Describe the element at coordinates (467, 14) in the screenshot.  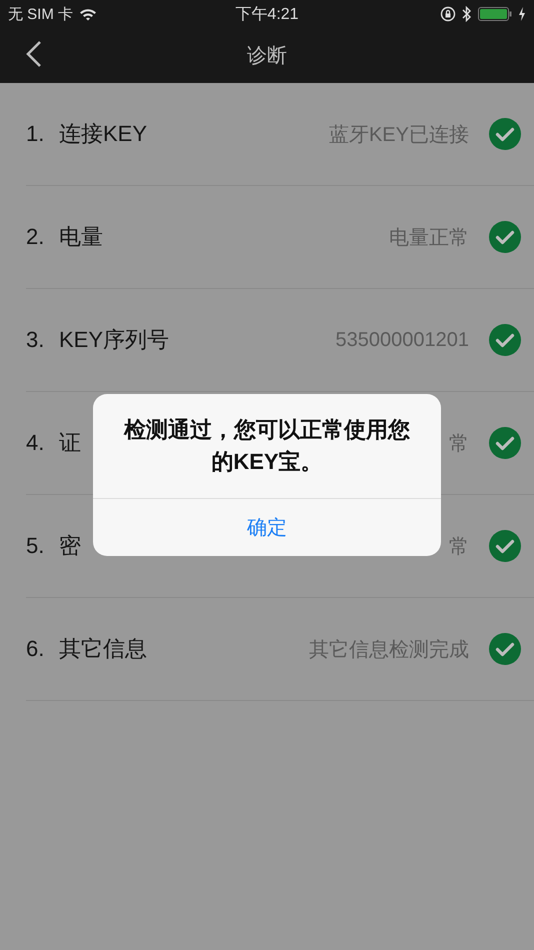
I see `bluetooth-icon` at that location.